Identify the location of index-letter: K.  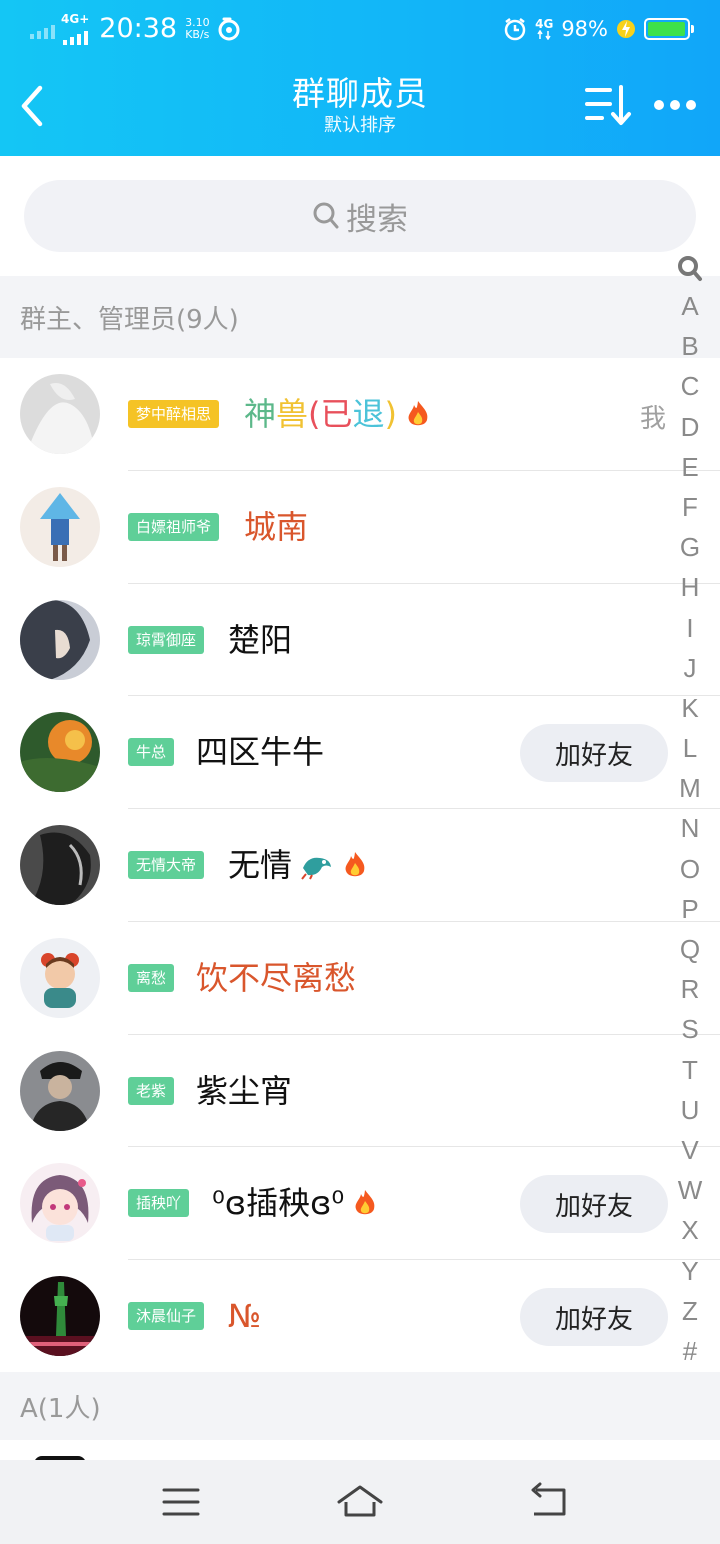
(690, 708).